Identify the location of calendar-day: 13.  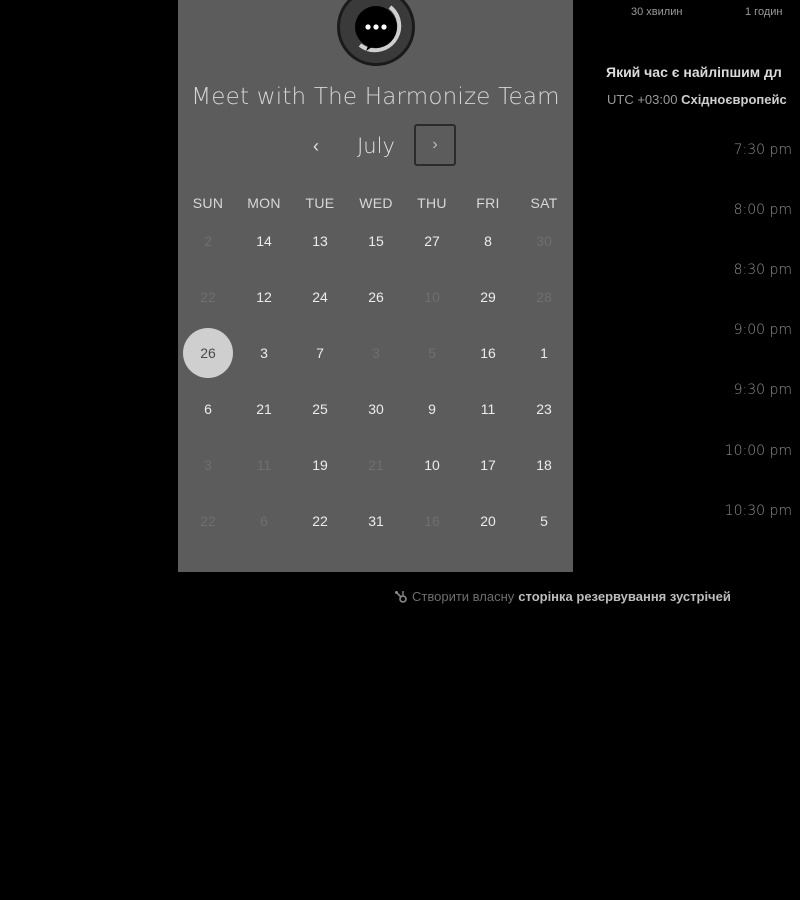
(320, 241).